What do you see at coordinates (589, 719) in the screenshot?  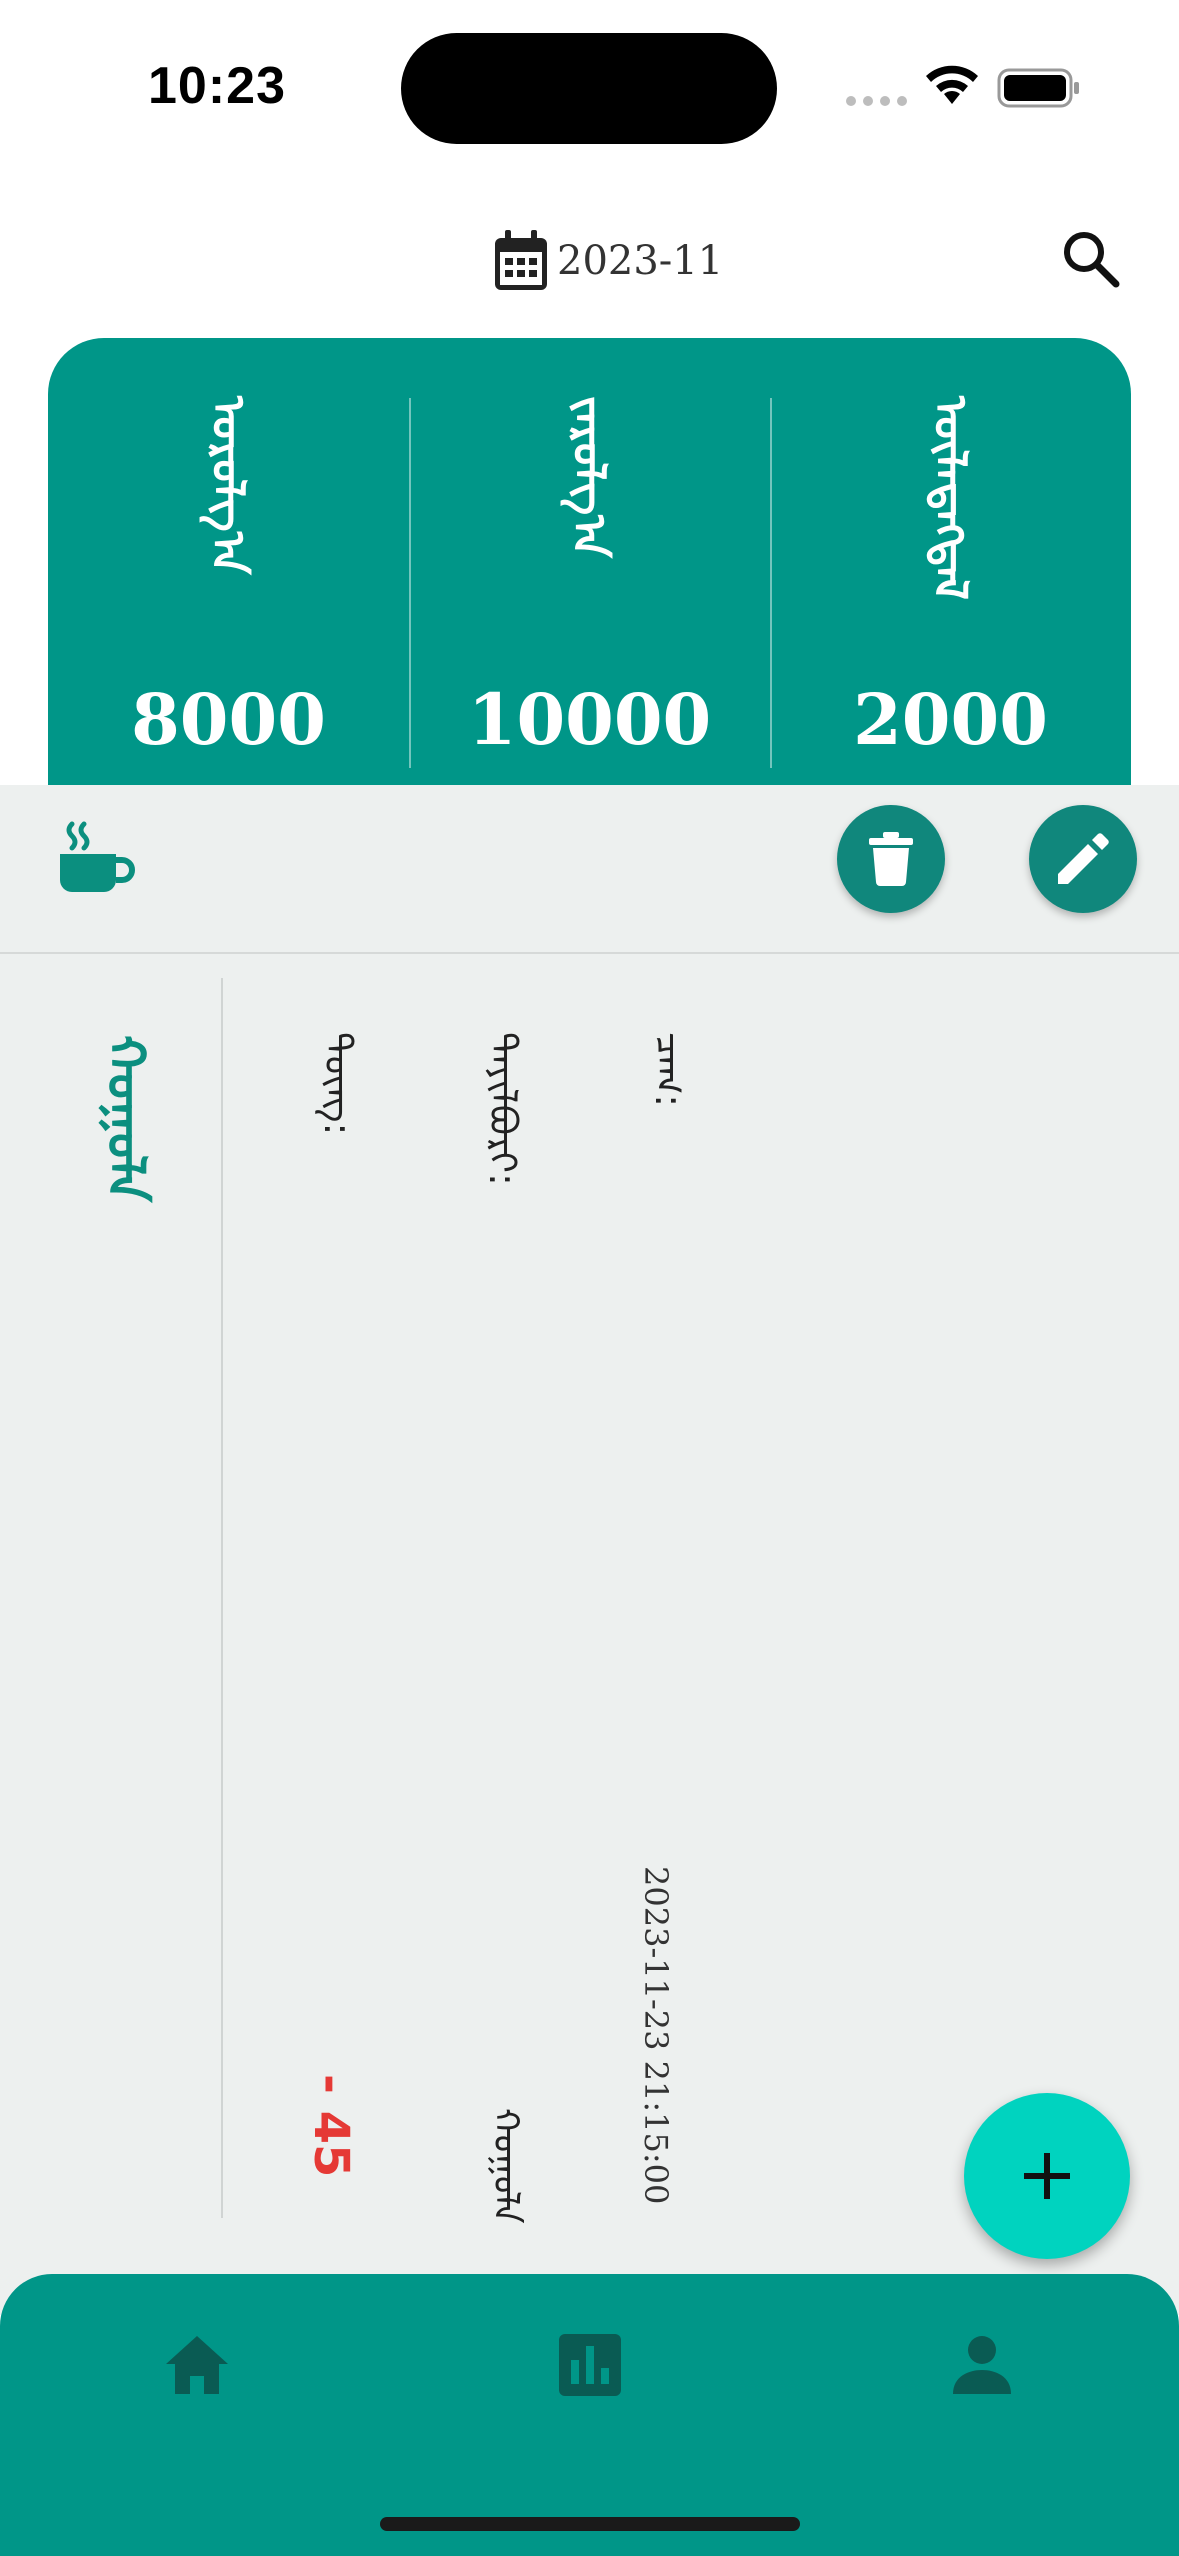 I see `summary-value: 10000` at bounding box center [589, 719].